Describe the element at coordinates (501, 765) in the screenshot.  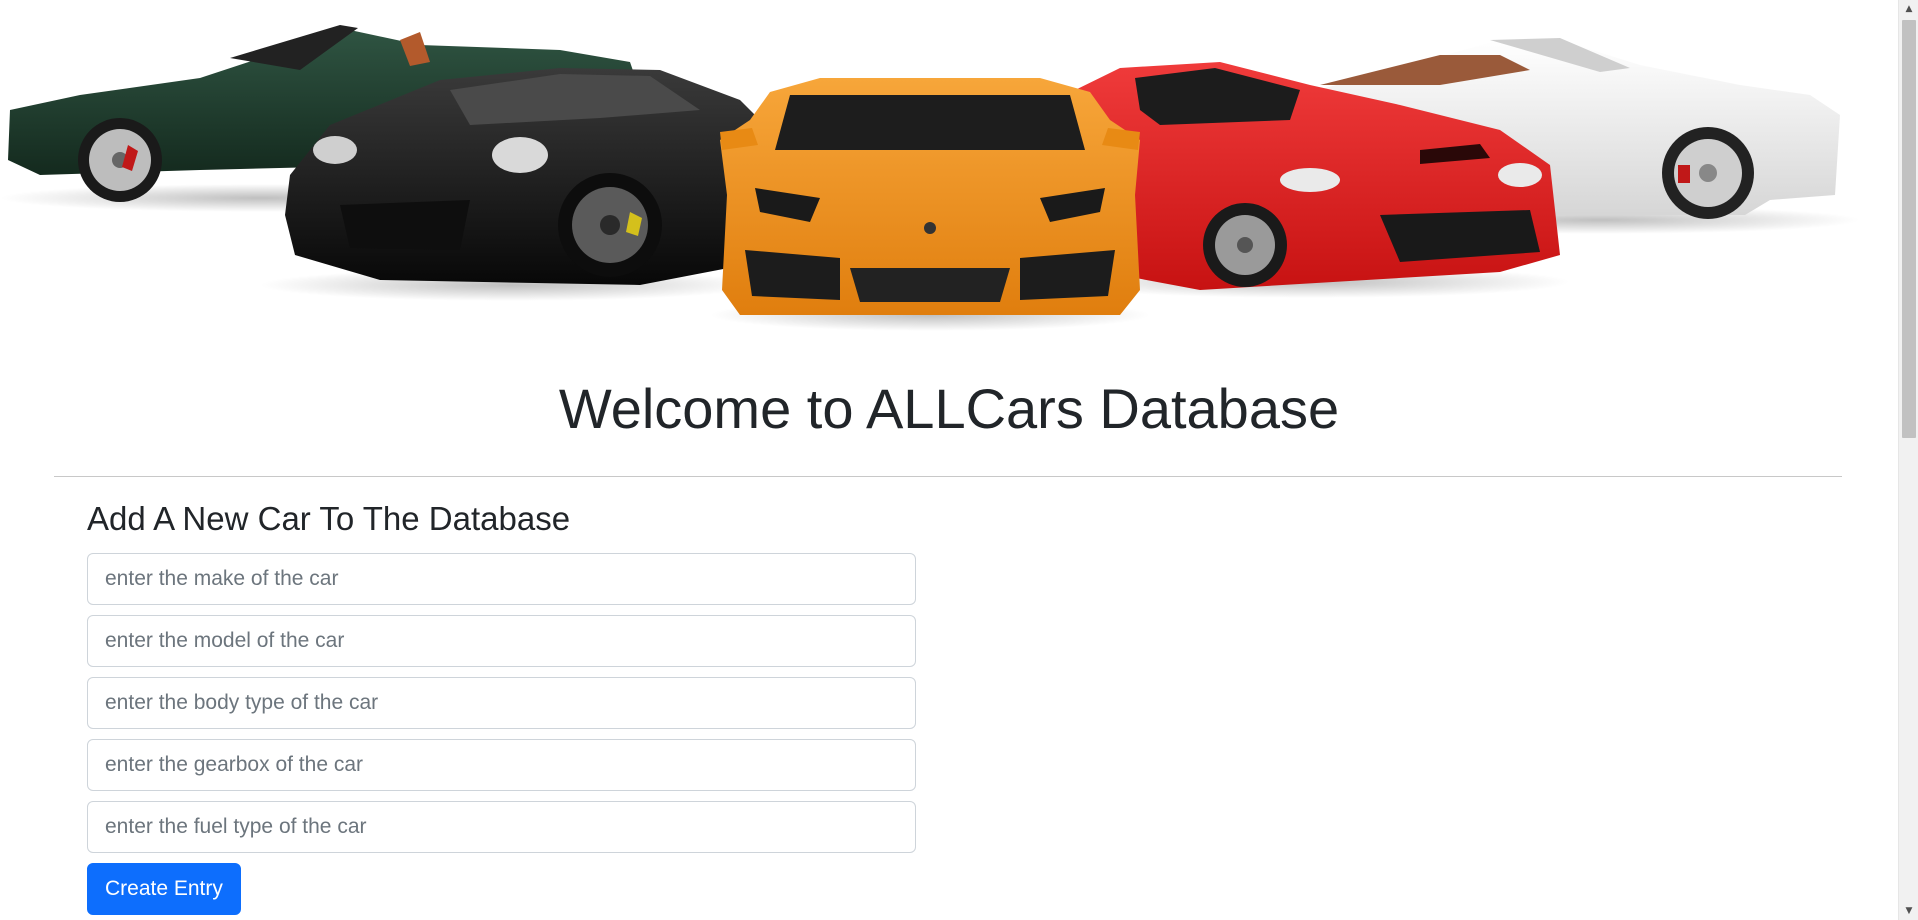
I see `gearbox-input` at that location.